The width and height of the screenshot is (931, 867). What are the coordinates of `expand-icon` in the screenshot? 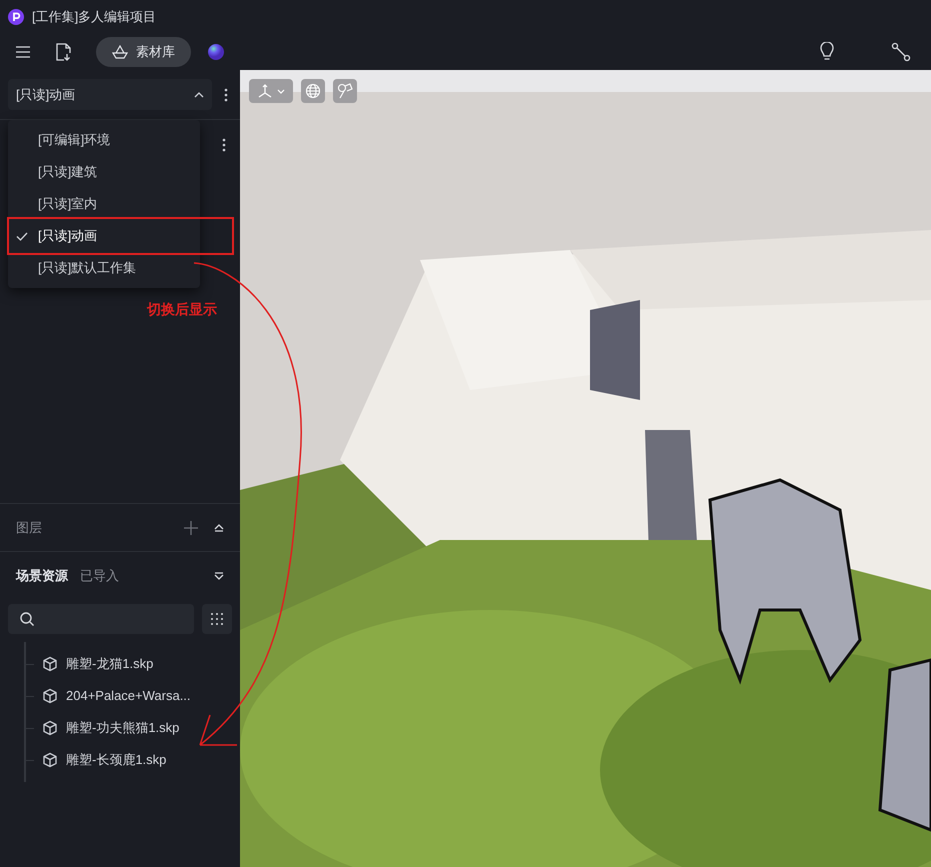 It's located at (219, 576).